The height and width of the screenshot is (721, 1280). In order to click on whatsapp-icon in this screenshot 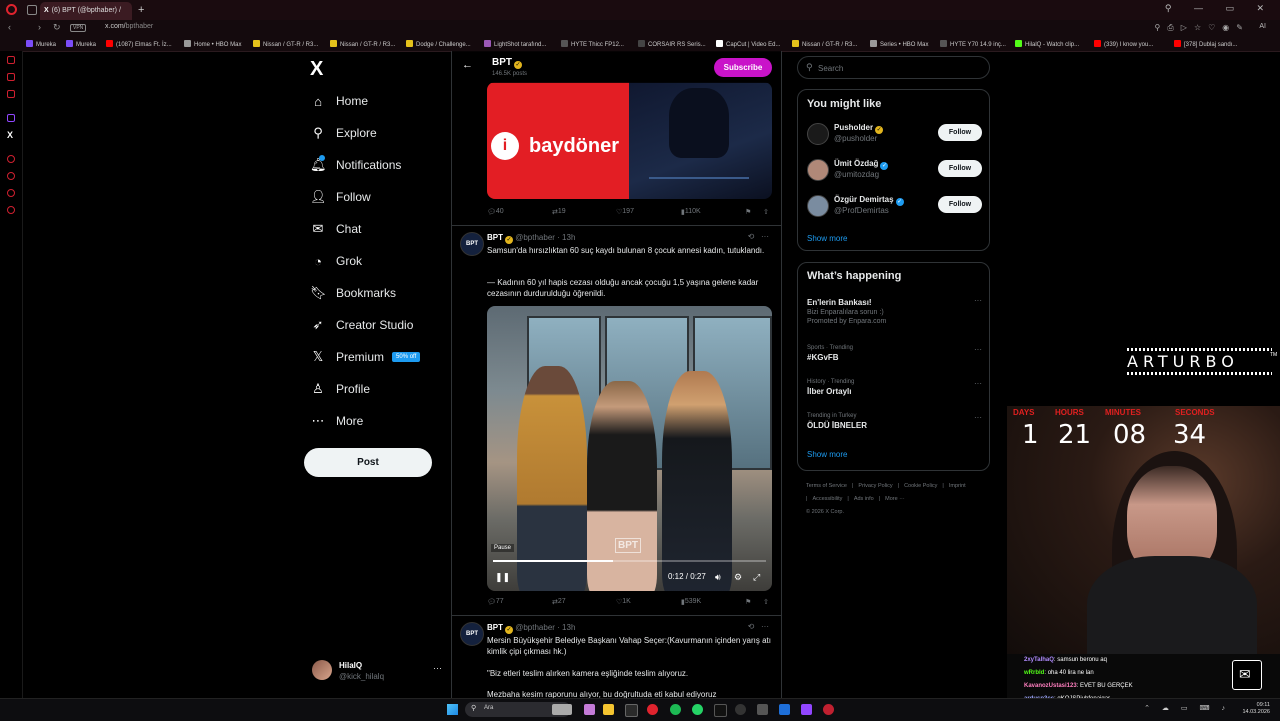, I will do `click(697, 709)`.